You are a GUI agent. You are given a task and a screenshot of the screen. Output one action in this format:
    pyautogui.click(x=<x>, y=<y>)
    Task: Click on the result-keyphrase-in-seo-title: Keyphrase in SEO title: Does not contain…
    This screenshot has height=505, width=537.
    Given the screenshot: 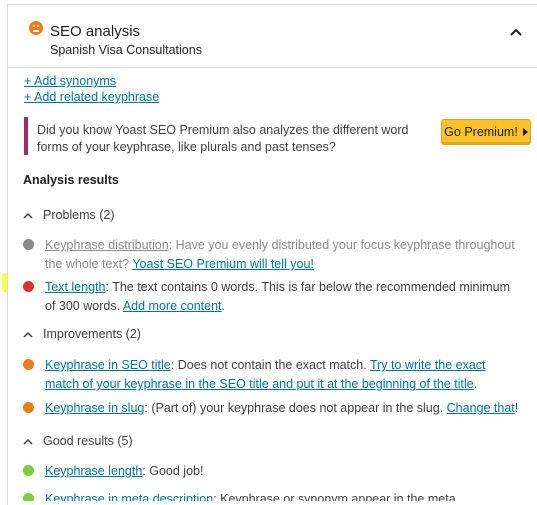 What is the action you would take?
    pyautogui.click(x=273, y=375)
    